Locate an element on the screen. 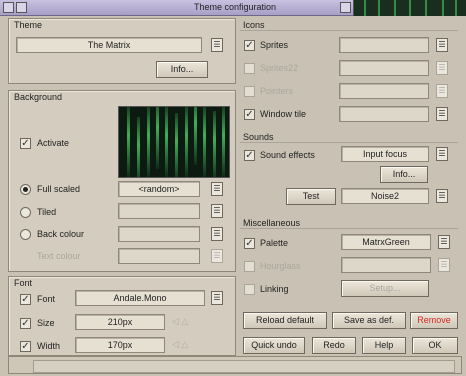 This screenshot has height=376, width=466. size-label: Size is located at coordinates (46, 323).